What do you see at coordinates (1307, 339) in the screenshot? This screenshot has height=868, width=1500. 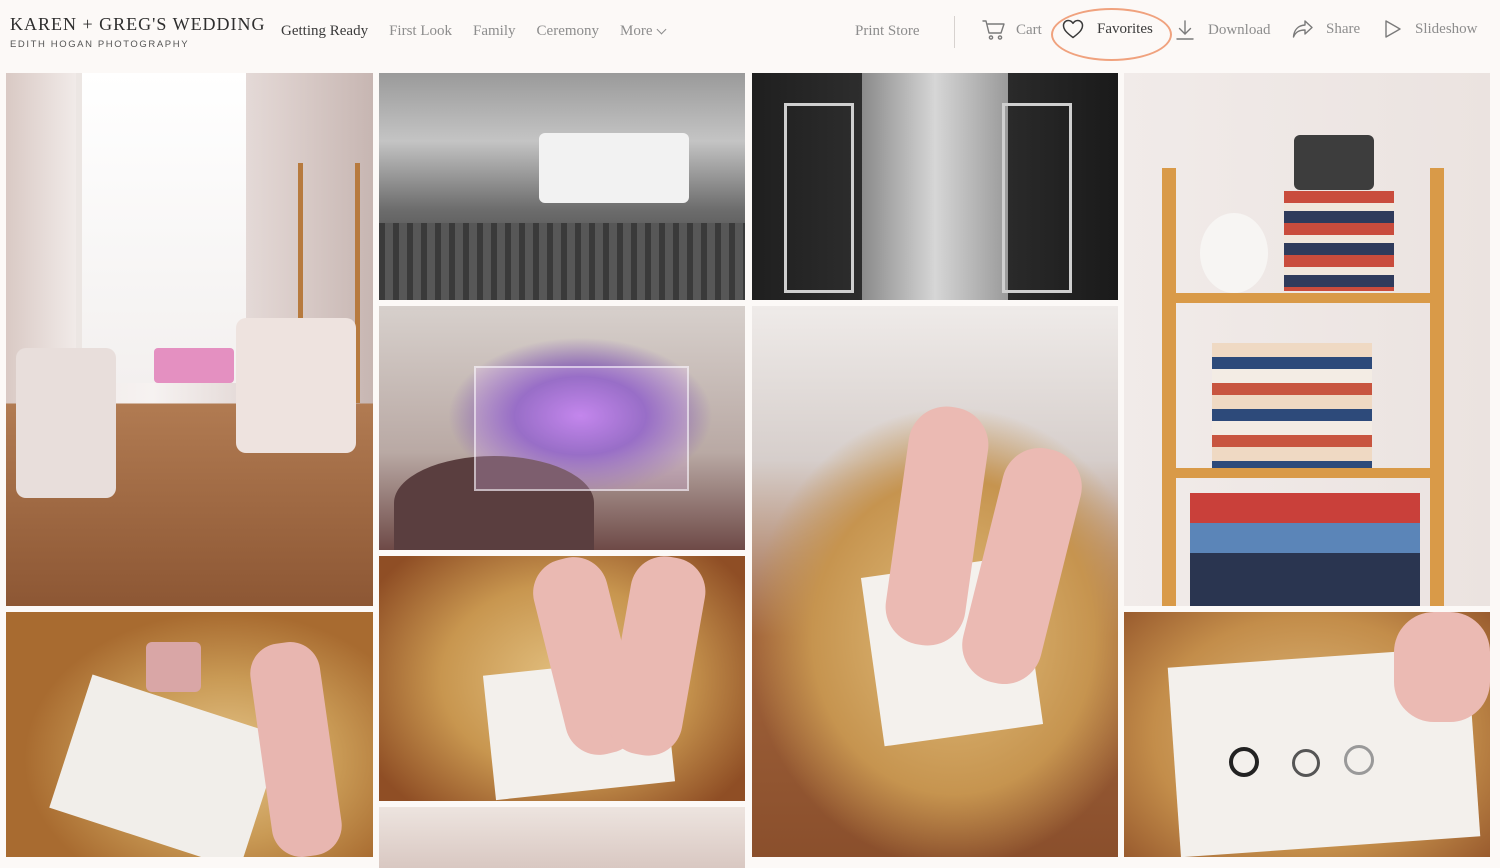 I see `photo-tile-bookshelf-camera` at bounding box center [1307, 339].